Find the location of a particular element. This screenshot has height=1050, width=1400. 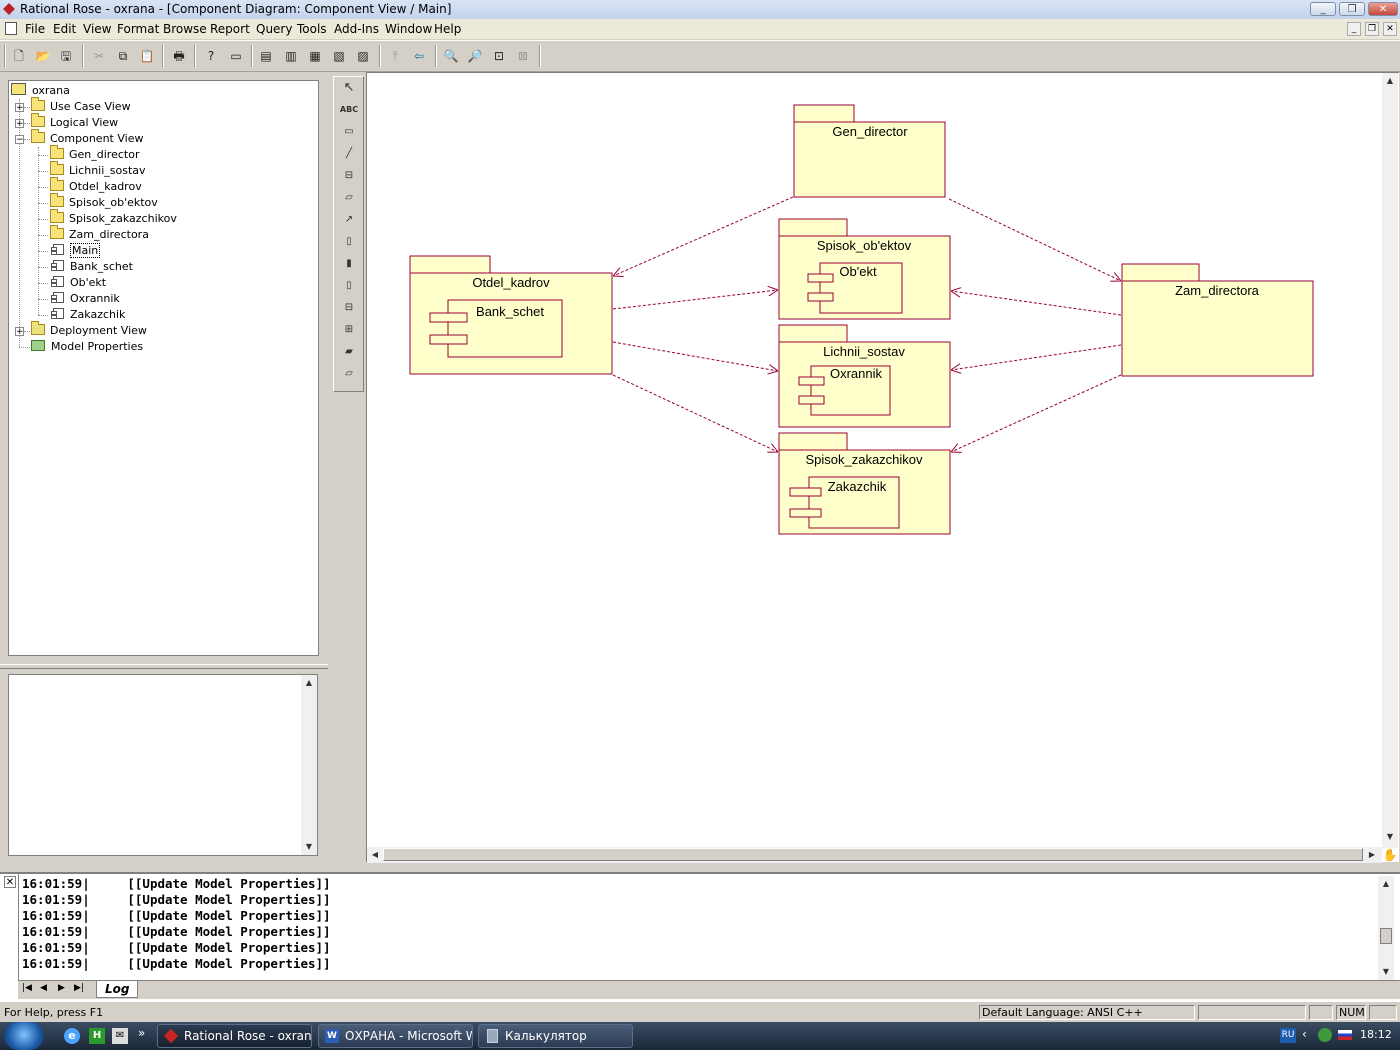

tab-log: Log is located at coordinates (117, 989).